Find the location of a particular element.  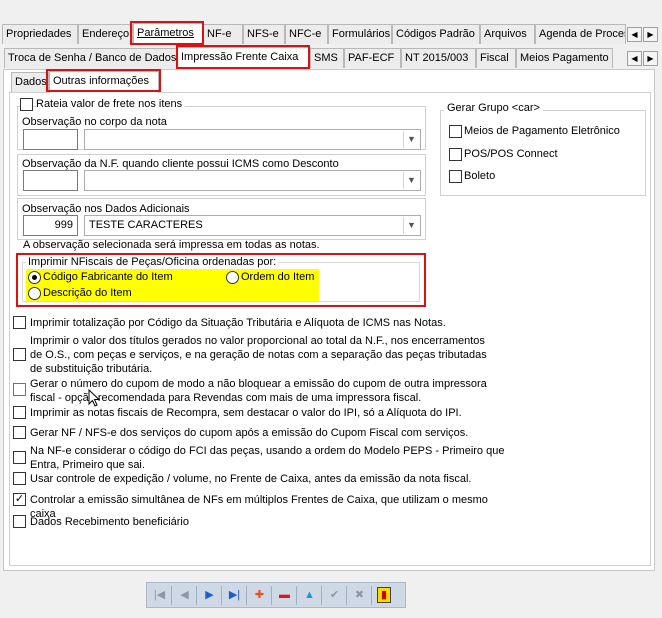

delete-record-button: ▬ is located at coordinates (284, 595).